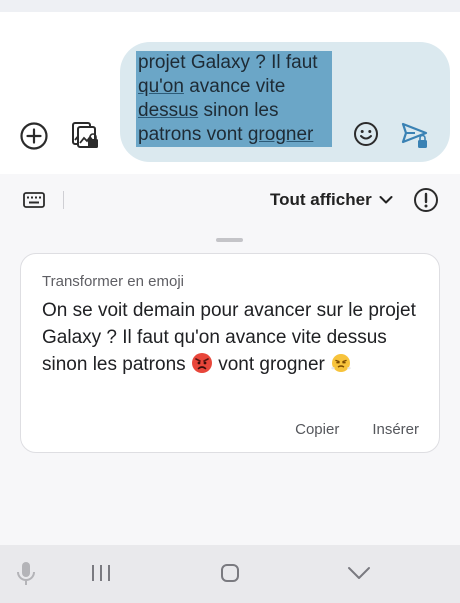 The width and height of the screenshot is (460, 603). What do you see at coordinates (113, 281) in the screenshot?
I see `card-title: Transformer en emoji` at bounding box center [113, 281].